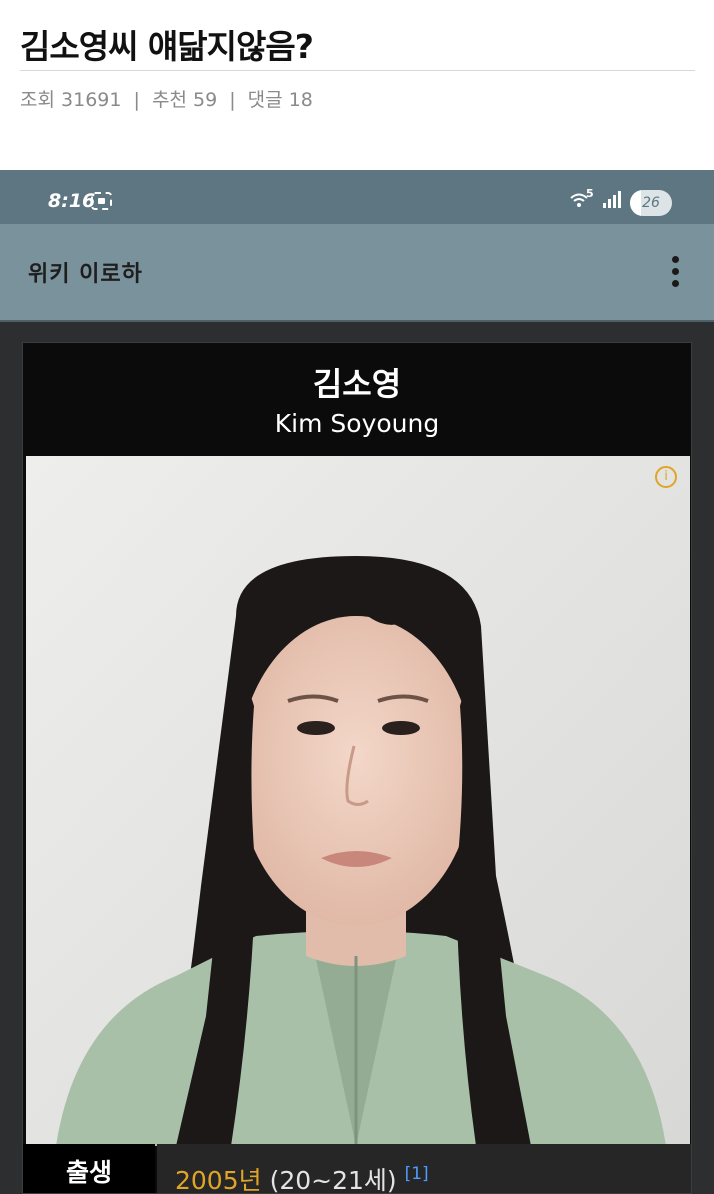 This screenshot has height=1194, width=714. I want to click on age-text: (20~21세), so click(329, 1180).